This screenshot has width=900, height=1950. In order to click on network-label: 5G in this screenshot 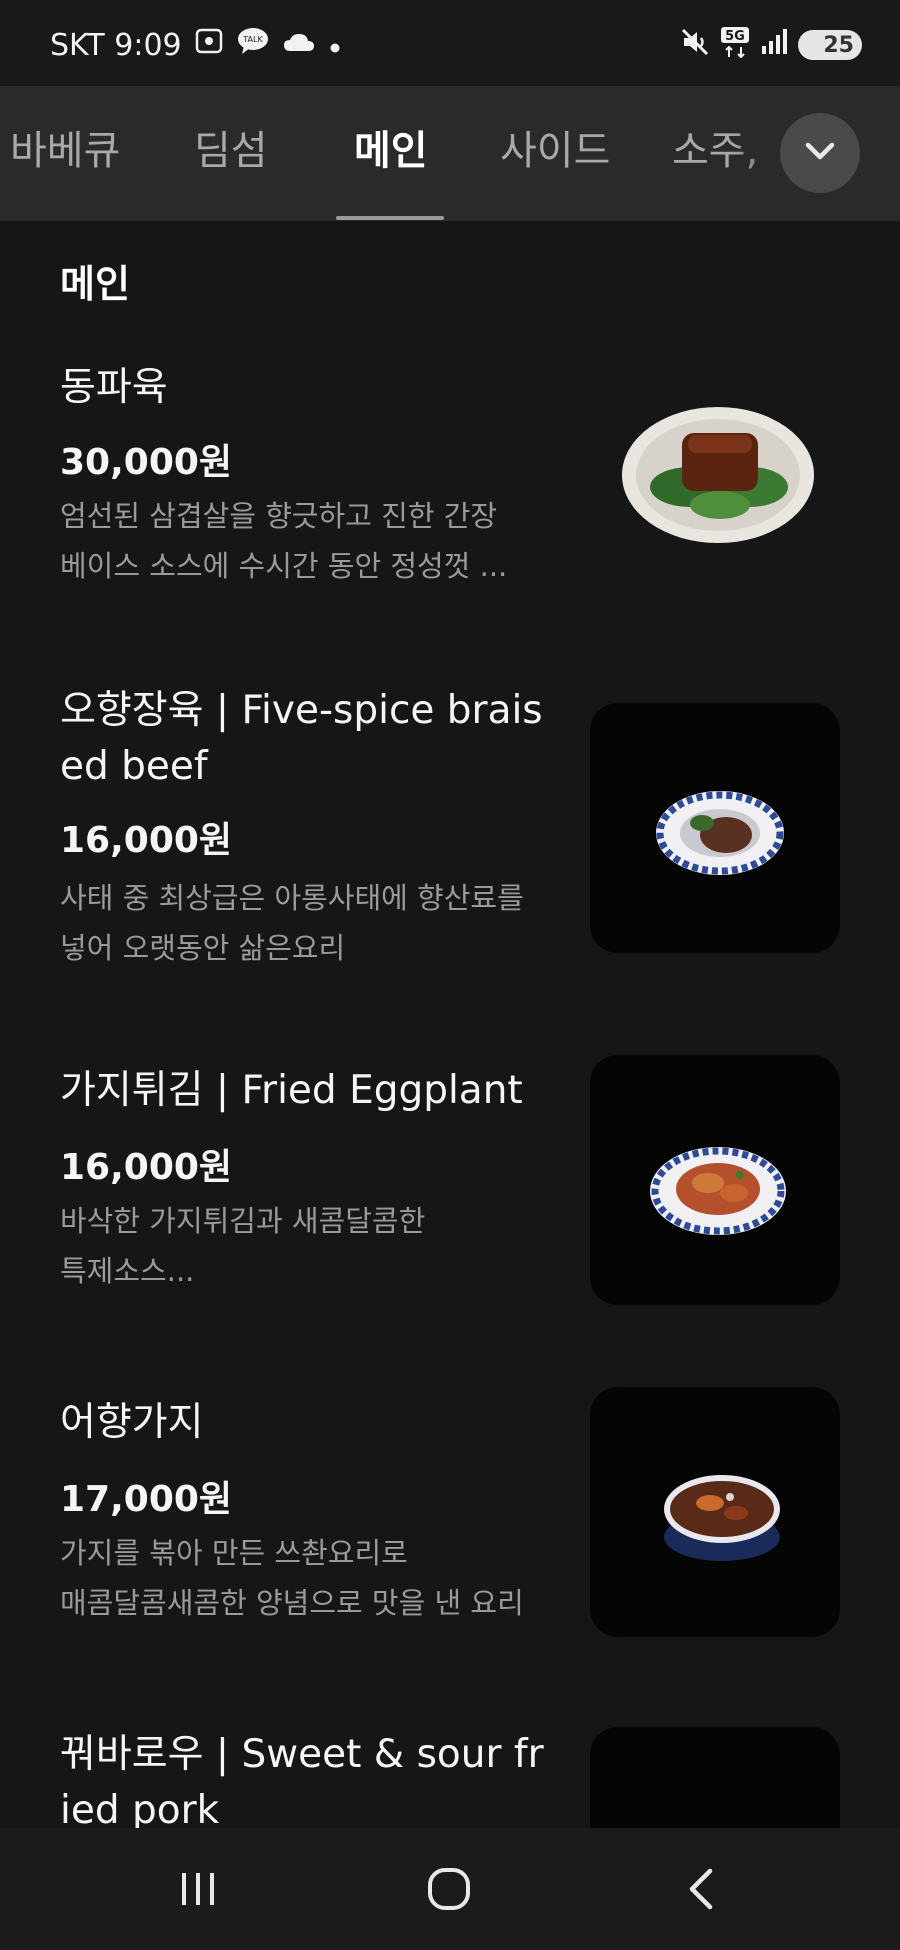, I will do `click(735, 36)`.